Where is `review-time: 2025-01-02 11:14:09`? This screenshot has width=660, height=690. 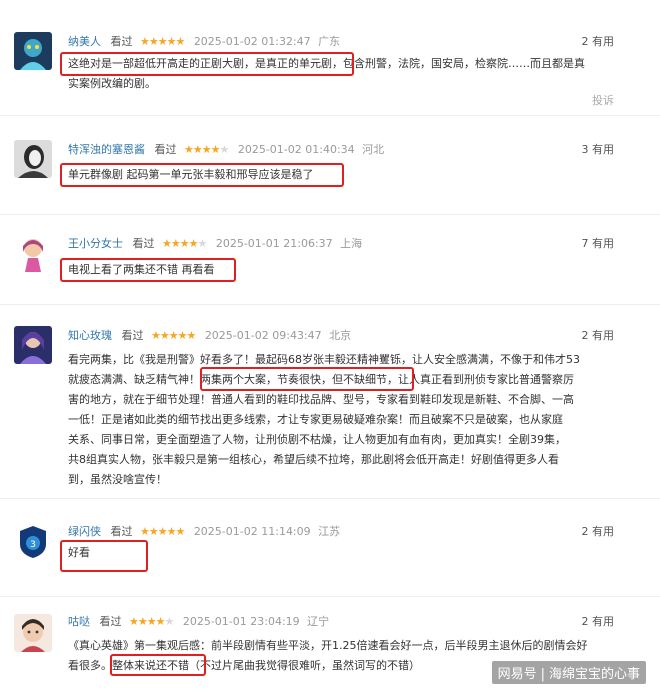 review-time: 2025-01-02 11:14:09 is located at coordinates (252, 531).